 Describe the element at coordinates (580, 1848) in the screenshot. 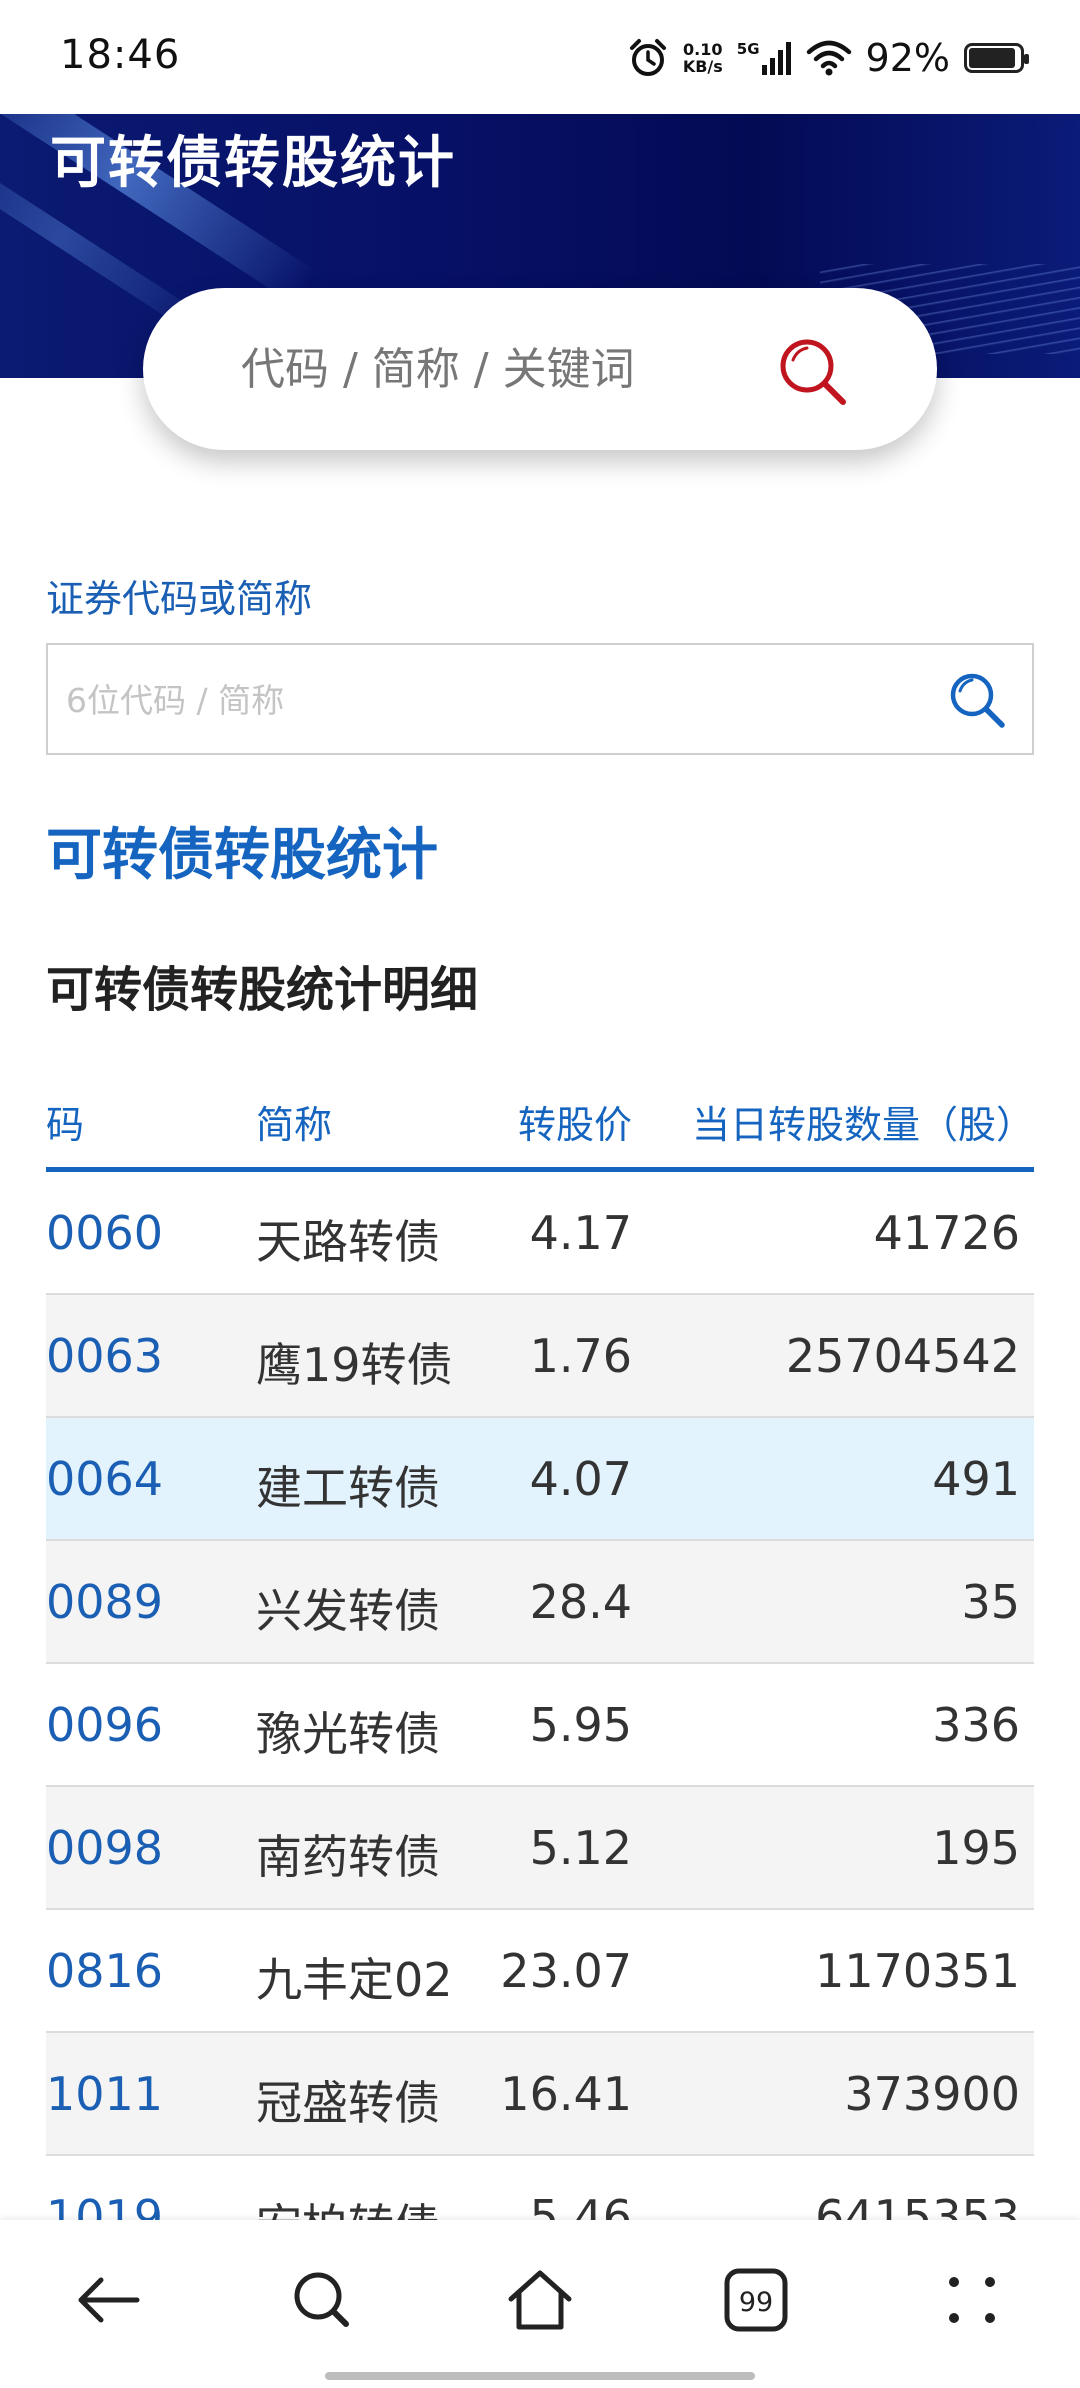

I see `cell-price: 5.12` at that location.